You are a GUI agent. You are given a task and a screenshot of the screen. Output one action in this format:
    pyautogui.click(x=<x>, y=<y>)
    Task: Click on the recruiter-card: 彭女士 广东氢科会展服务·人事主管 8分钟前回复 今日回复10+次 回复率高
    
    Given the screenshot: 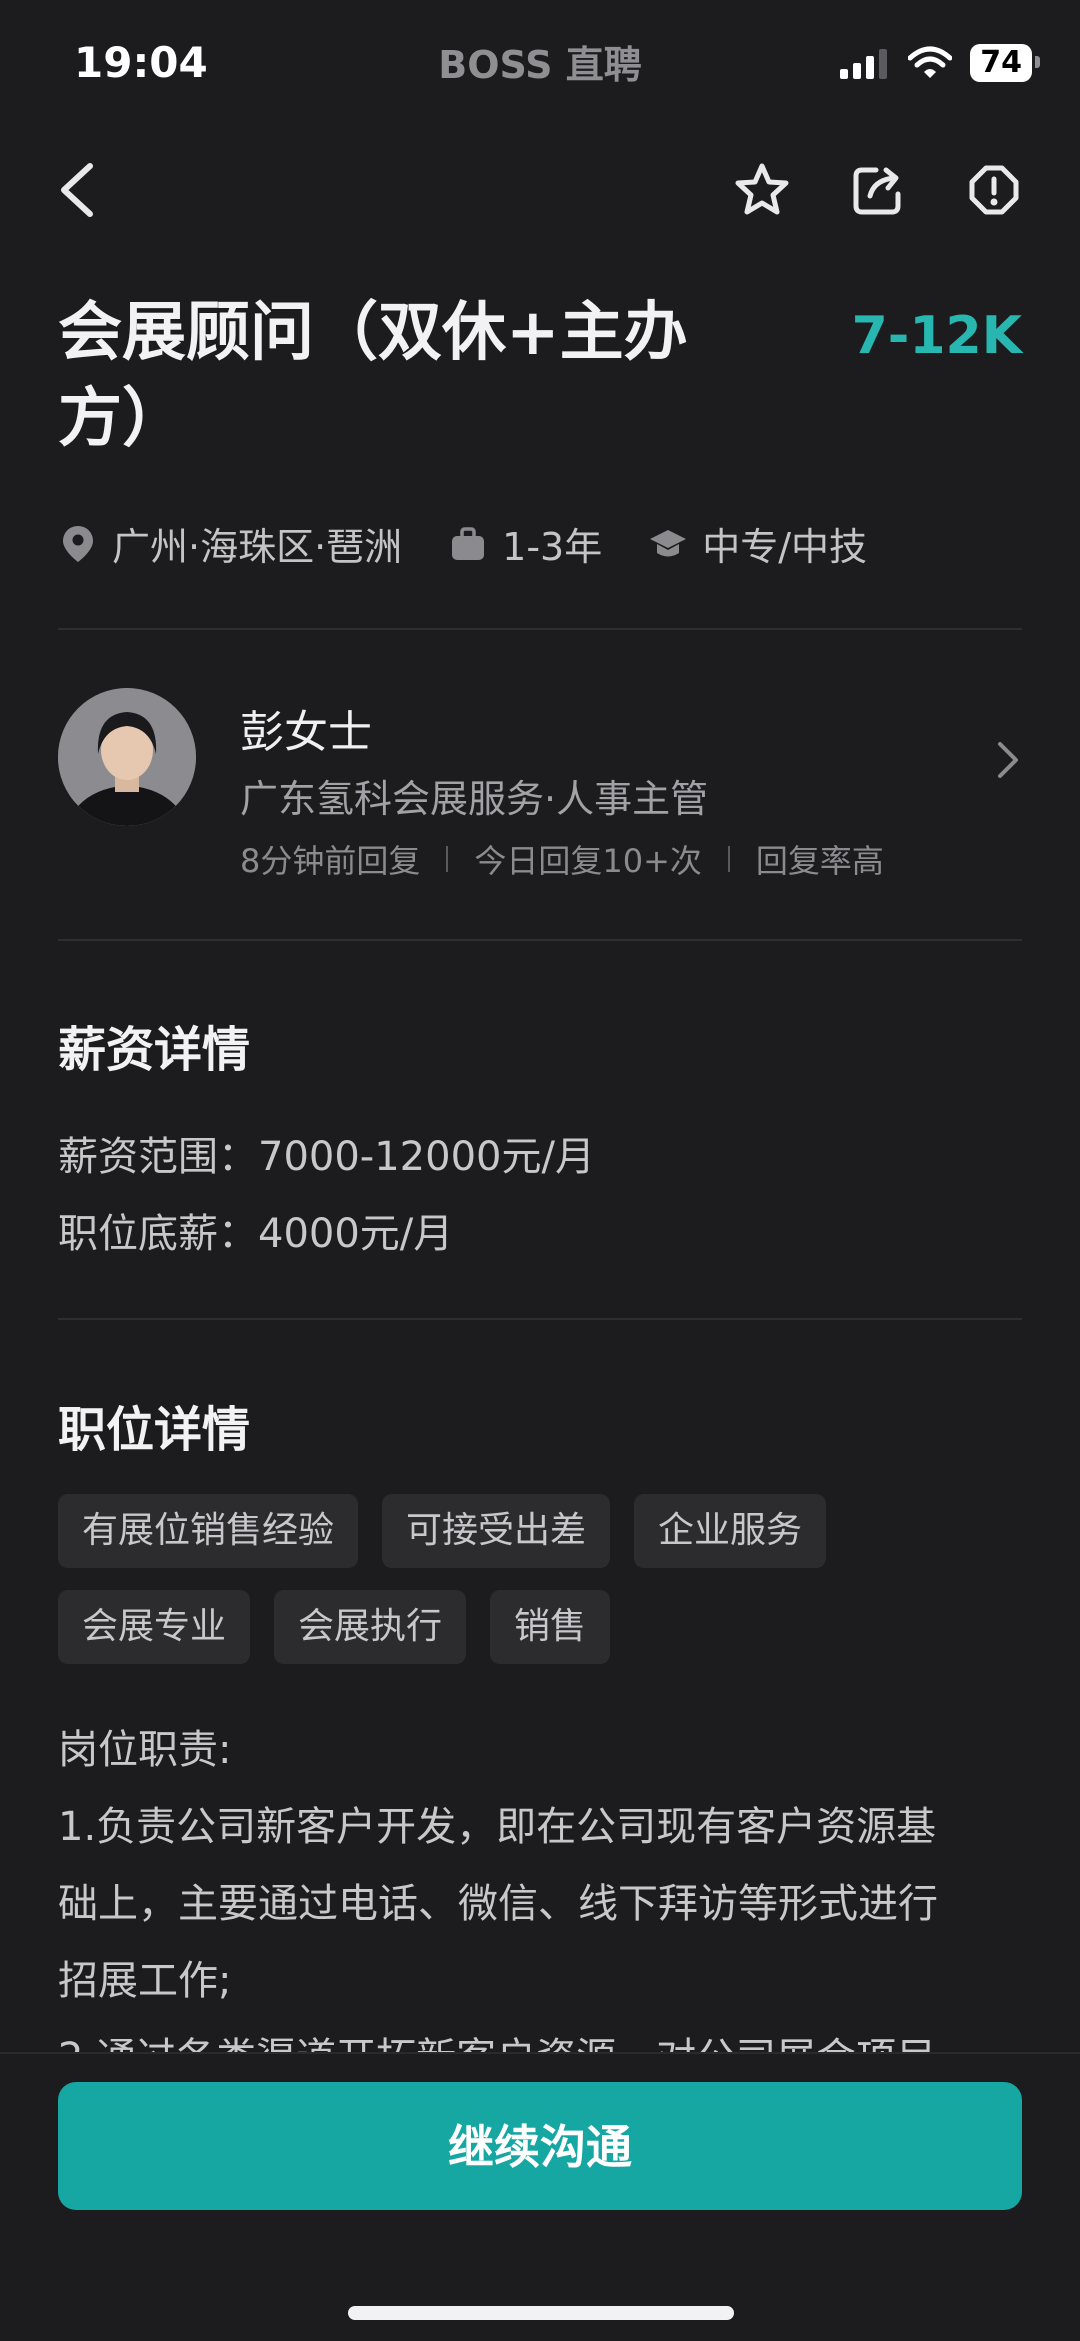 What is the action you would take?
    pyautogui.click(x=540, y=784)
    